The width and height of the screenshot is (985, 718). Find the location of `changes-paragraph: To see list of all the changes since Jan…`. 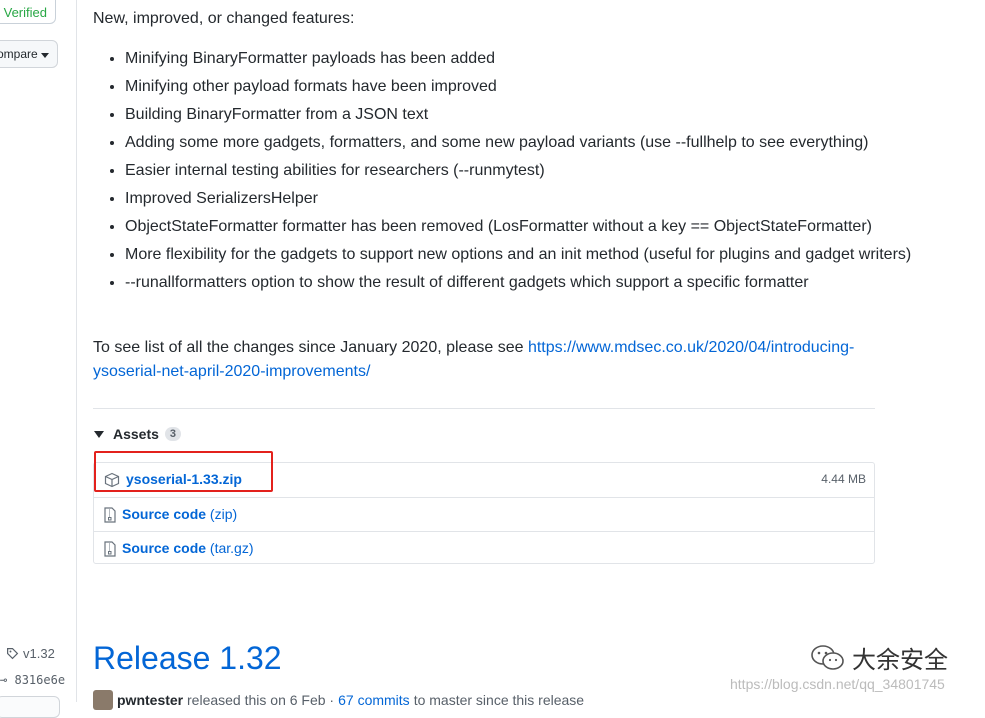

changes-paragraph: To see list of all the changes since Jan… is located at coordinates (484, 360).